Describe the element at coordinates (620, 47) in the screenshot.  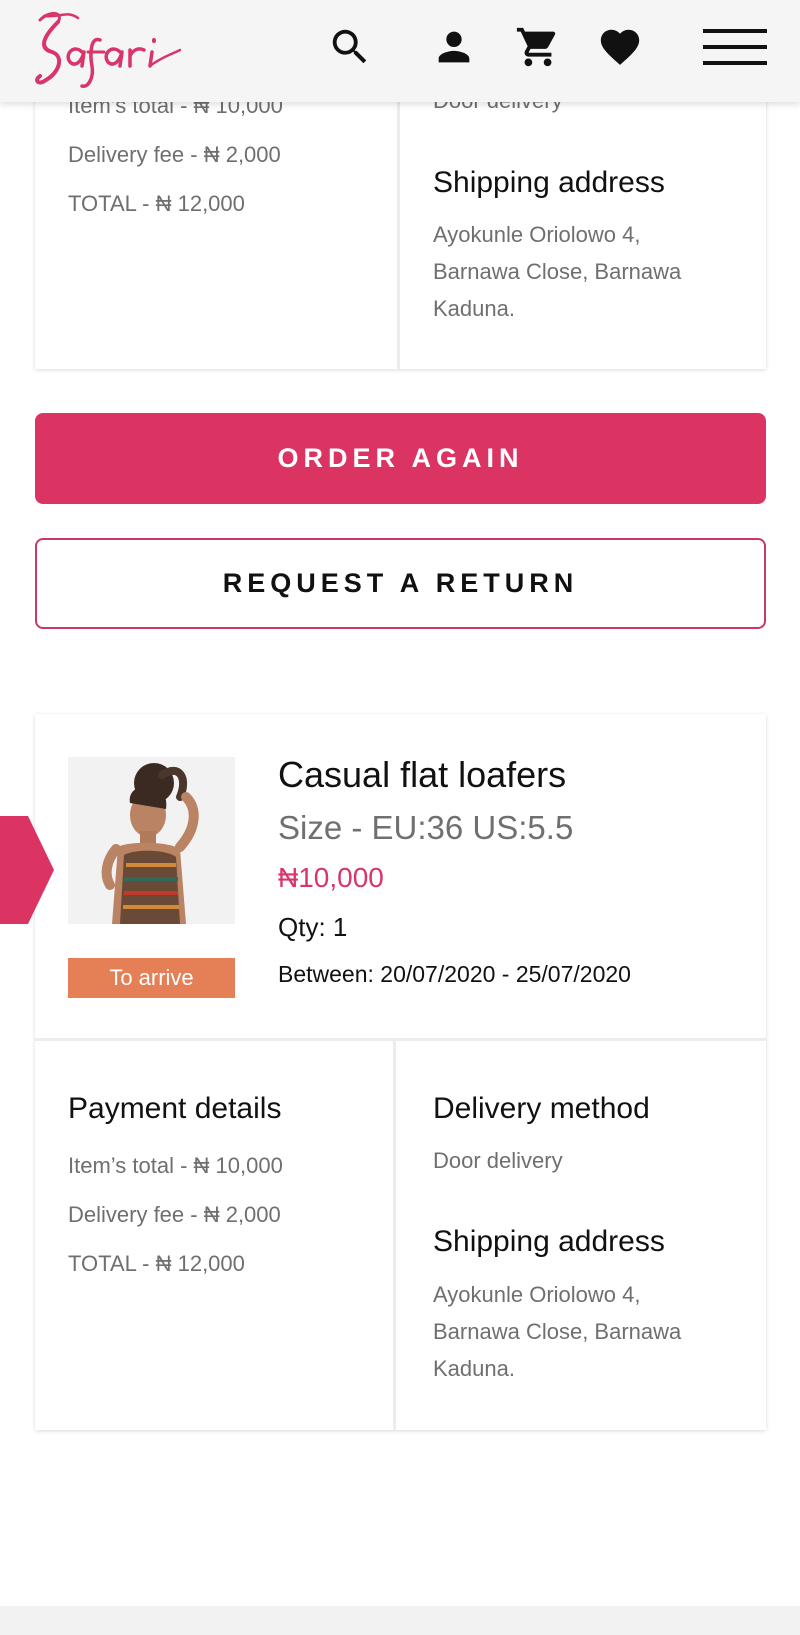
I see `heart-icon` at that location.